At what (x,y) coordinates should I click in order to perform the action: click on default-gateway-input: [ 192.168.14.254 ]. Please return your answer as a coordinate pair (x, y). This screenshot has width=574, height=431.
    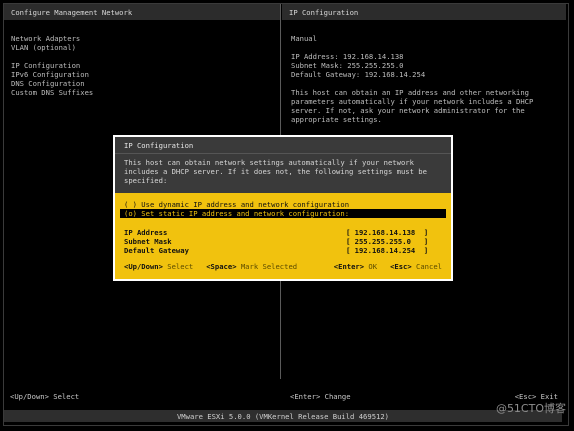
    Looking at the image, I should click on (394, 250).